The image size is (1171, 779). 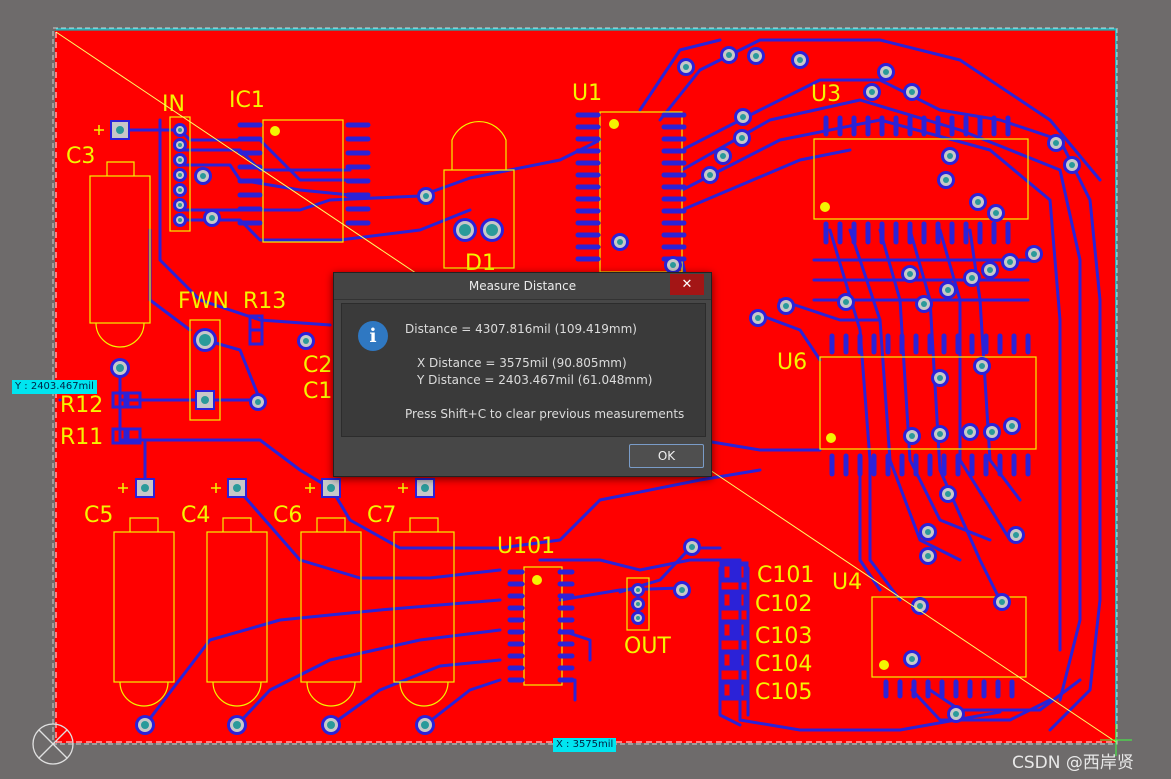 What do you see at coordinates (666, 456) in the screenshot?
I see `ok-button: OK` at bounding box center [666, 456].